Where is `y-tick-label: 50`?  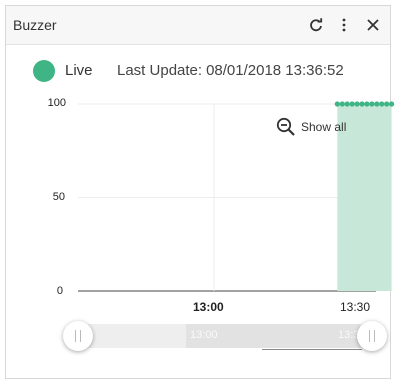 y-tick-label: 50 is located at coordinates (58, 197).